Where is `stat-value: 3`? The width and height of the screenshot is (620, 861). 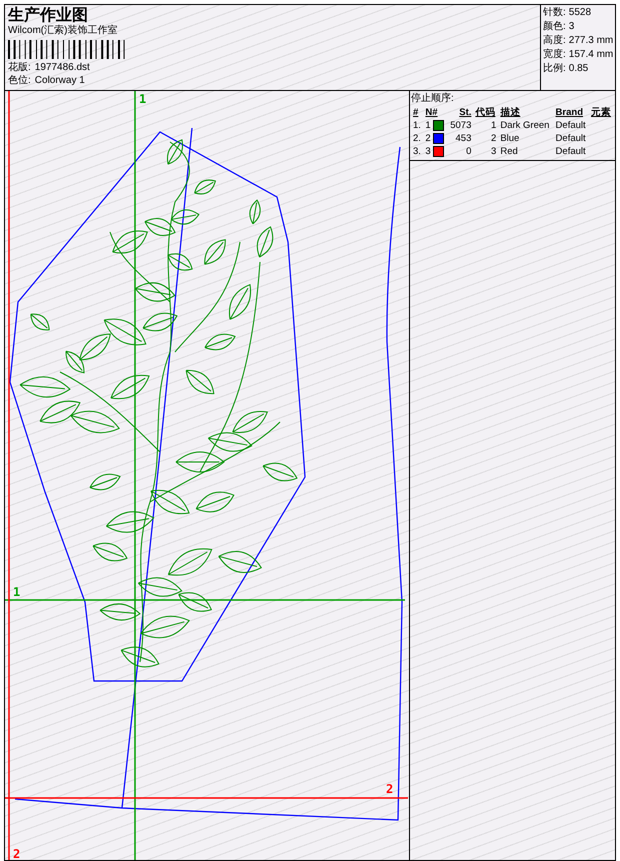
stat-value: 3 is located at coordinates (571, 27).